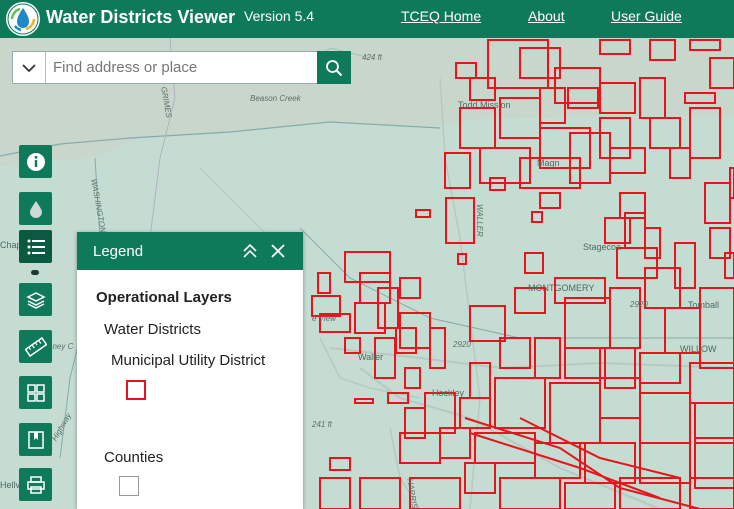  I want to click on chevron-down-icon, so click(29, 67).